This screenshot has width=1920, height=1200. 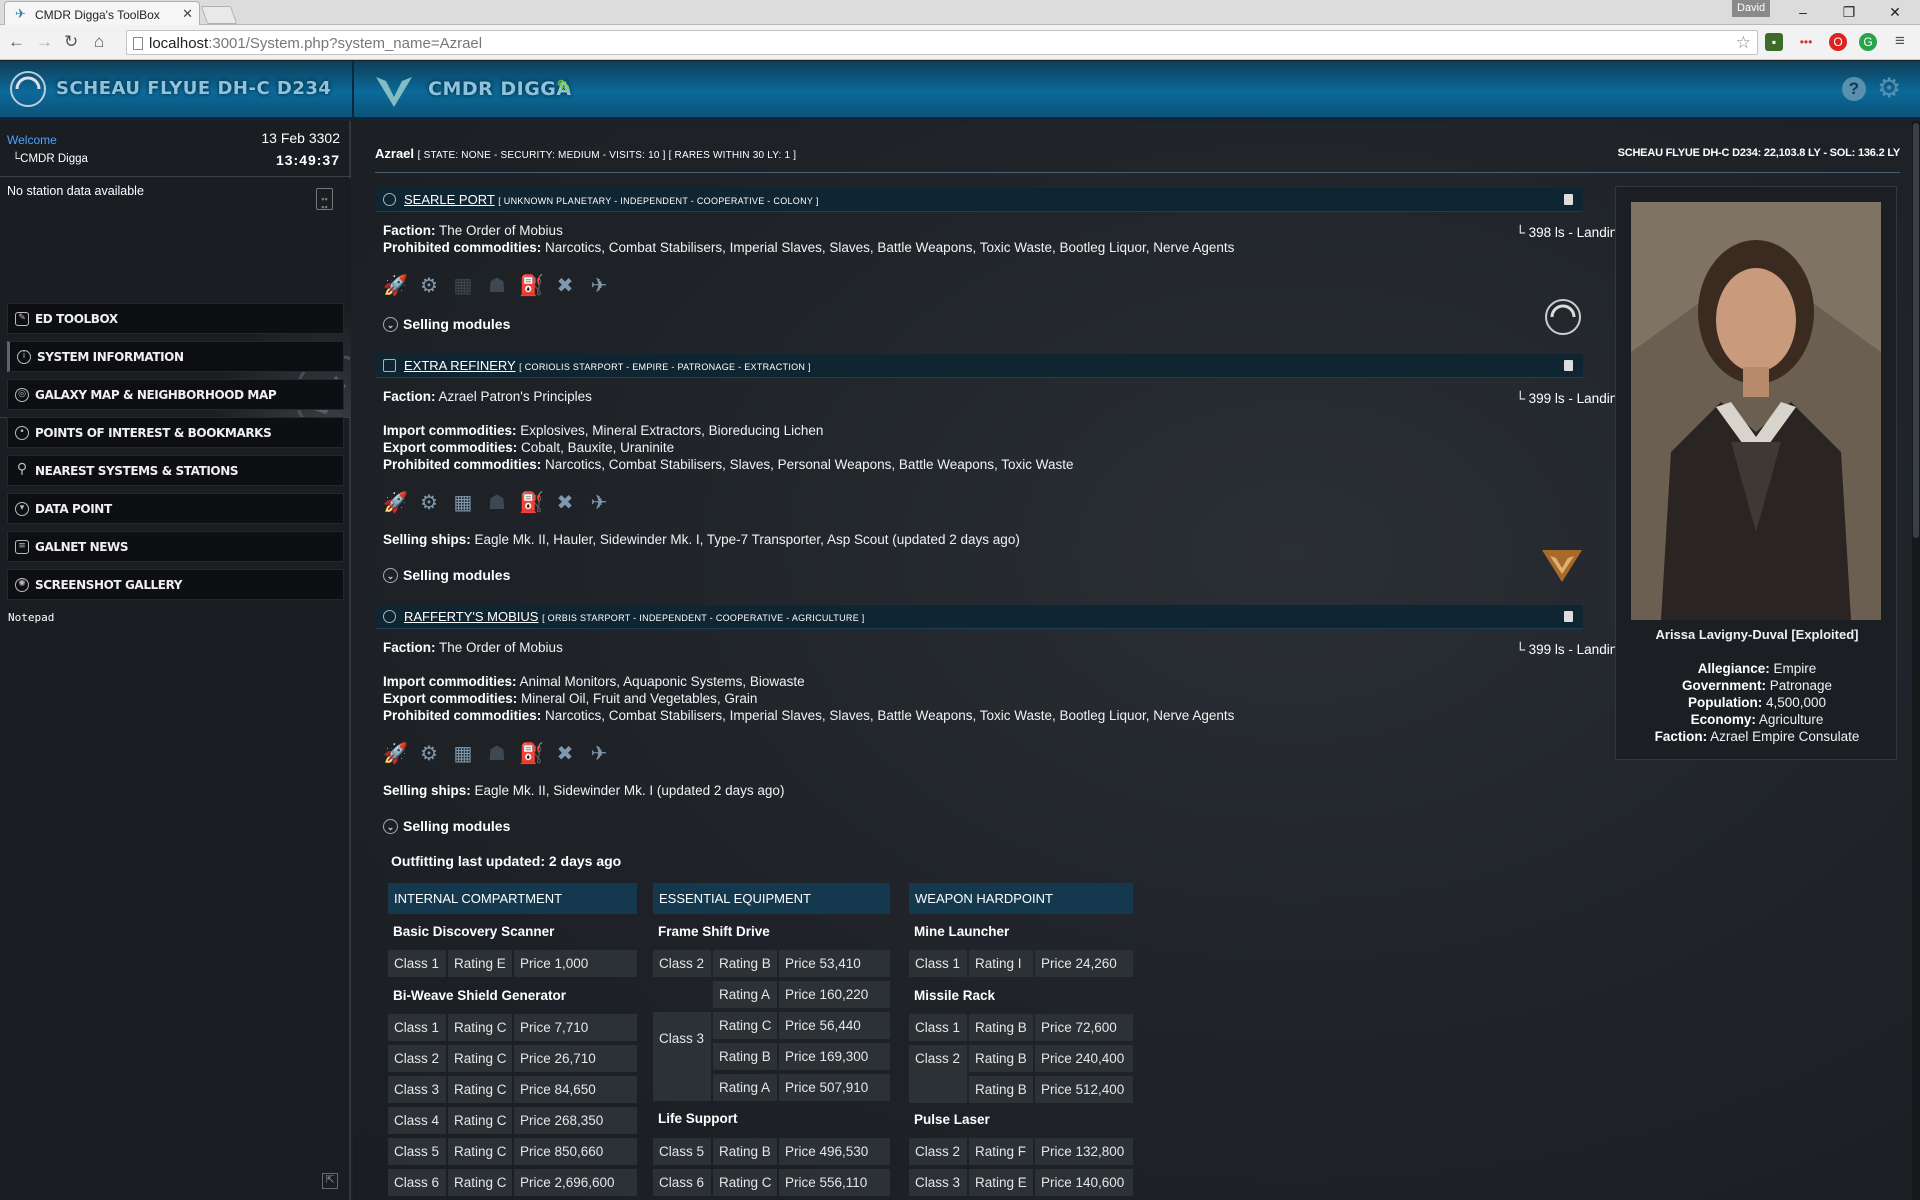 I want to click on menu-screenshot-gallery: ✺ SCREENSHOT GALLERY, so click(x=175, y=584).